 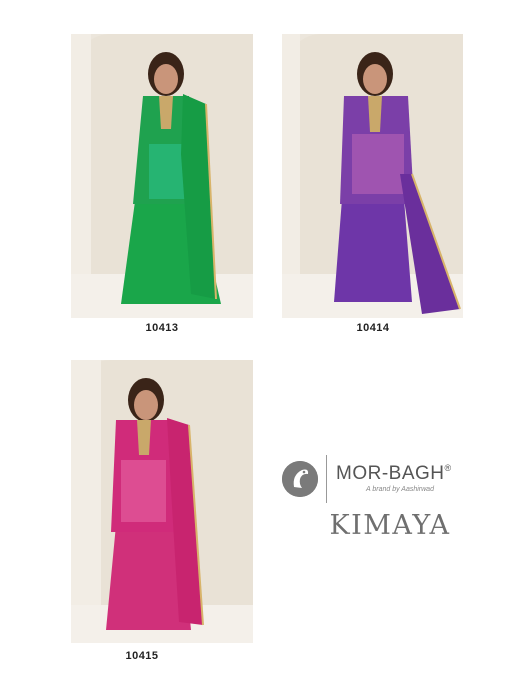 I want to click on product-code-10415: 10415, so click(x=142, y=656).